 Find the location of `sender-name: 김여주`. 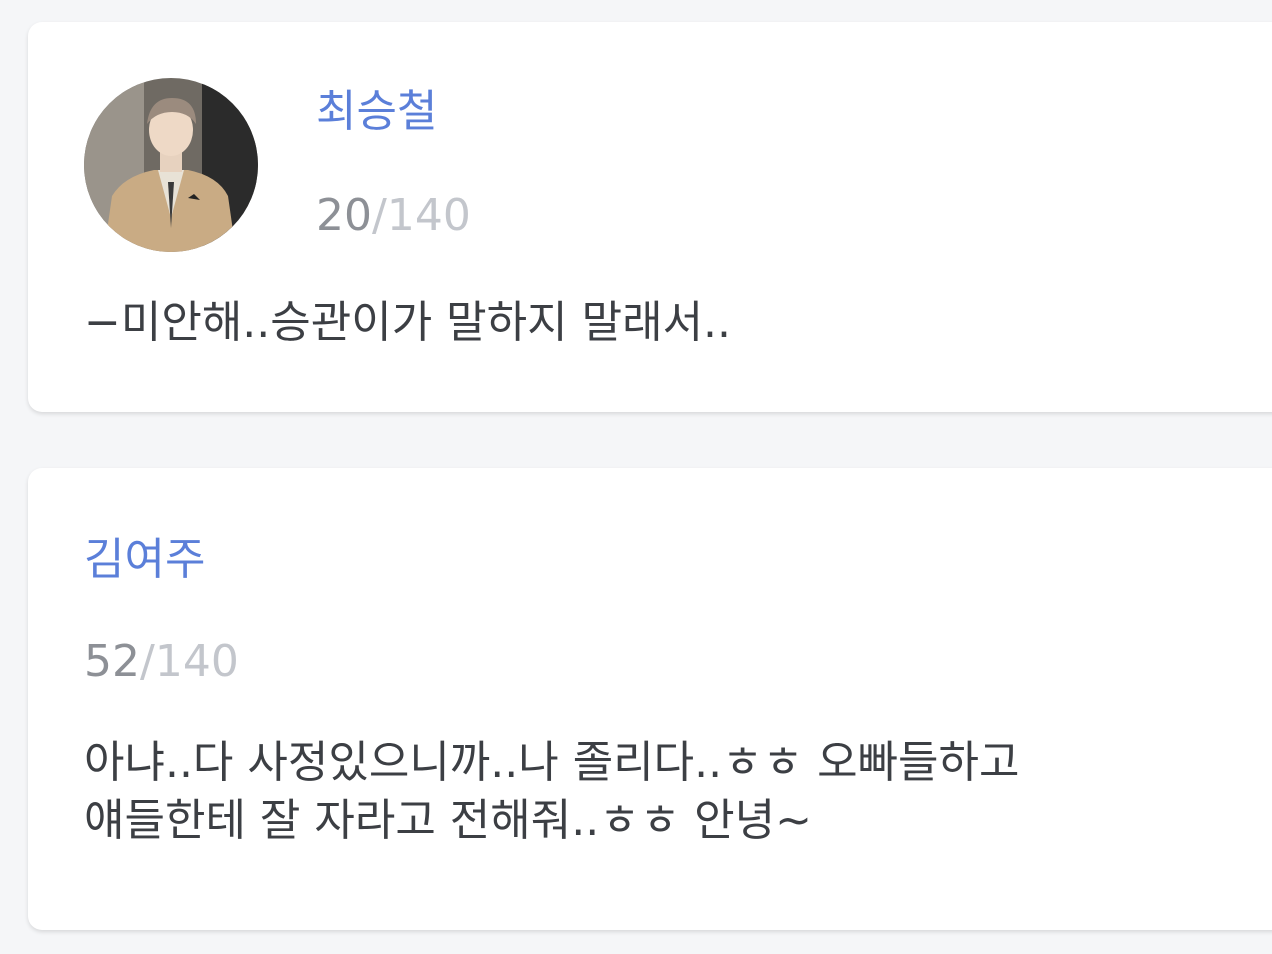

sender-name: 김여주 is located at coordinates (144, 560).